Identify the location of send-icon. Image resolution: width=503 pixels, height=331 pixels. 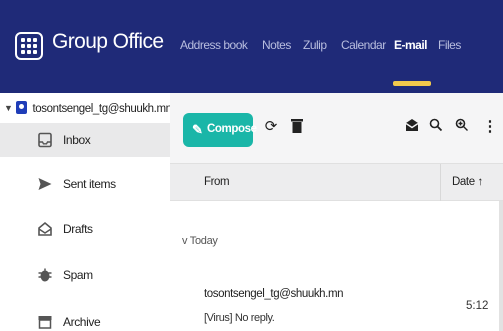
(45, 184).